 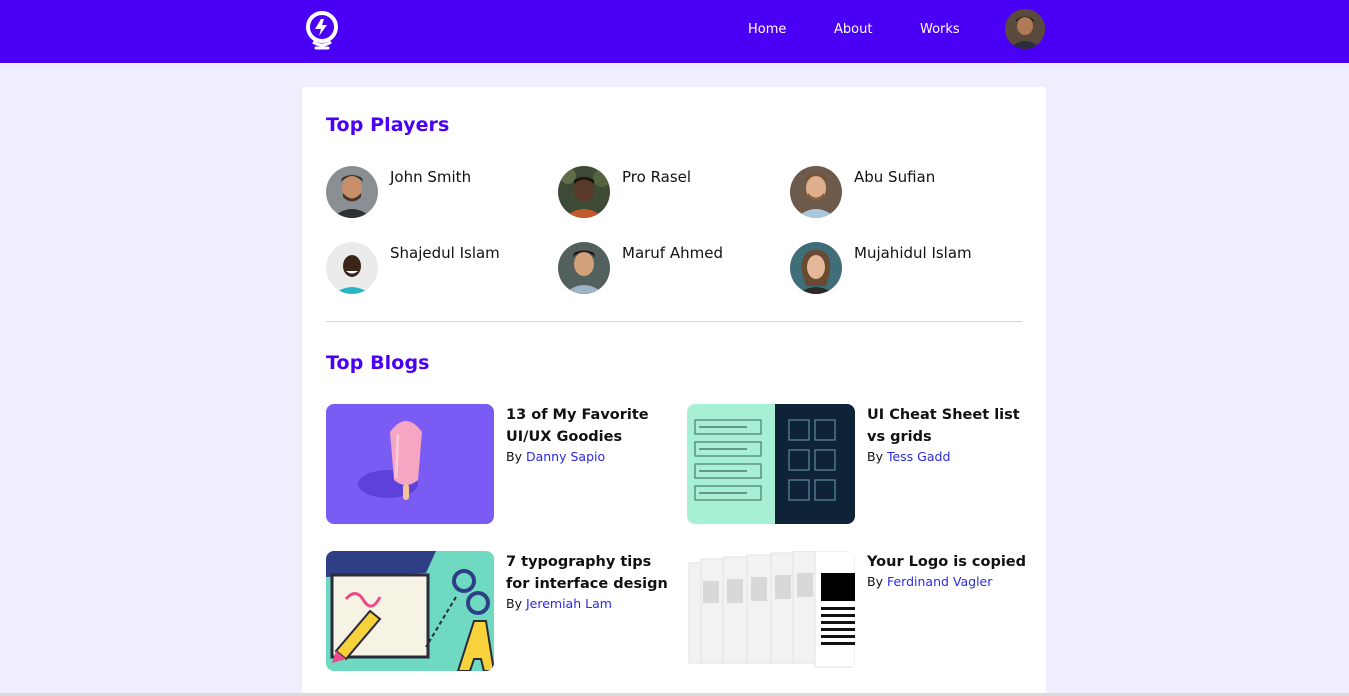 I want to click on blog-byline: By Jeremiah Lam, so click(x=559, y=603).